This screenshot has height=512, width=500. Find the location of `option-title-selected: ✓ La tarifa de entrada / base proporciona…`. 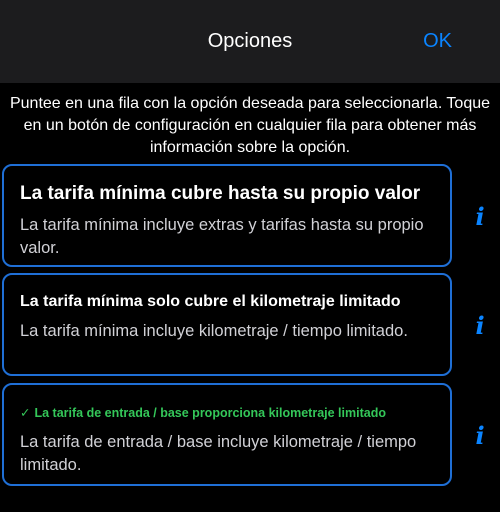

option-title-selected: ✓ La tarifa de entrada / base proporciona… is located at coordinates (230, 412).